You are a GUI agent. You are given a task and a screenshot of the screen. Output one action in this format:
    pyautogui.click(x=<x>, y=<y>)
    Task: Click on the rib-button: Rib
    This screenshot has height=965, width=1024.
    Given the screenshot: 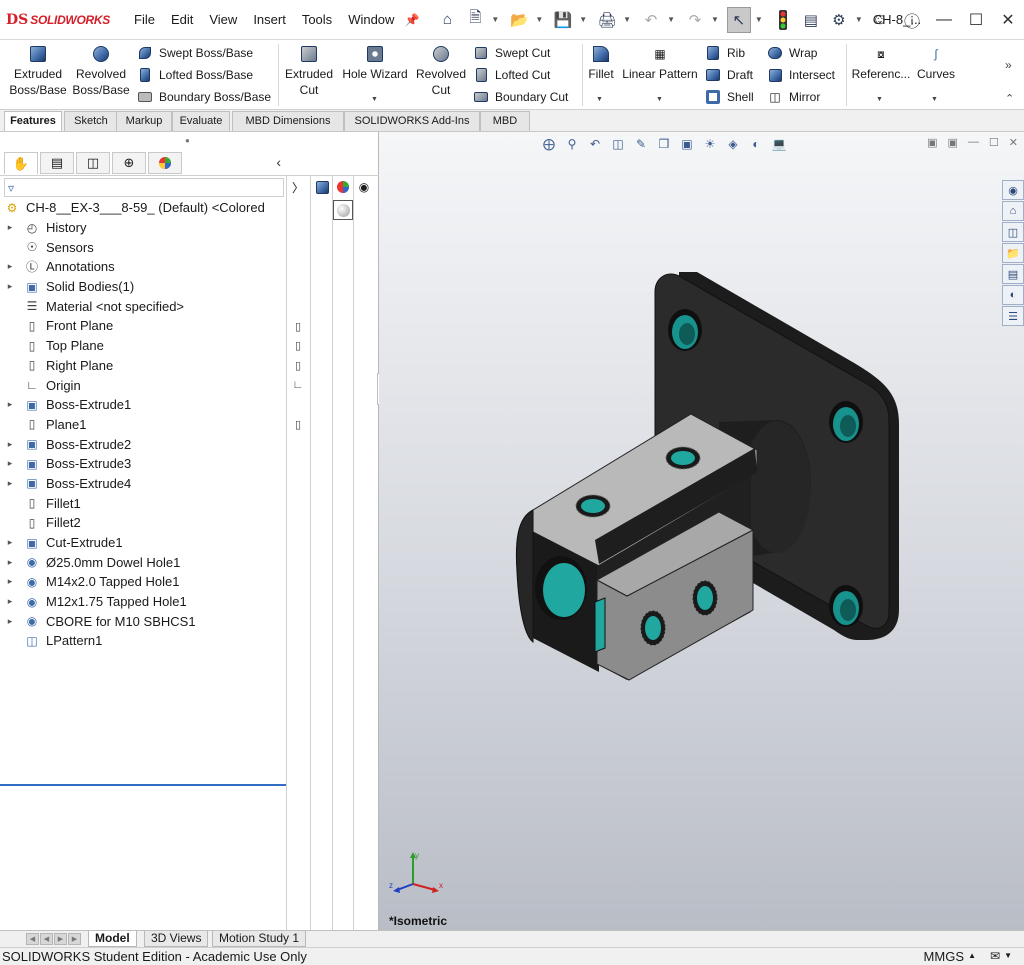 What is the action you would take?
    pyautogui.click(x=724, y=53)
    